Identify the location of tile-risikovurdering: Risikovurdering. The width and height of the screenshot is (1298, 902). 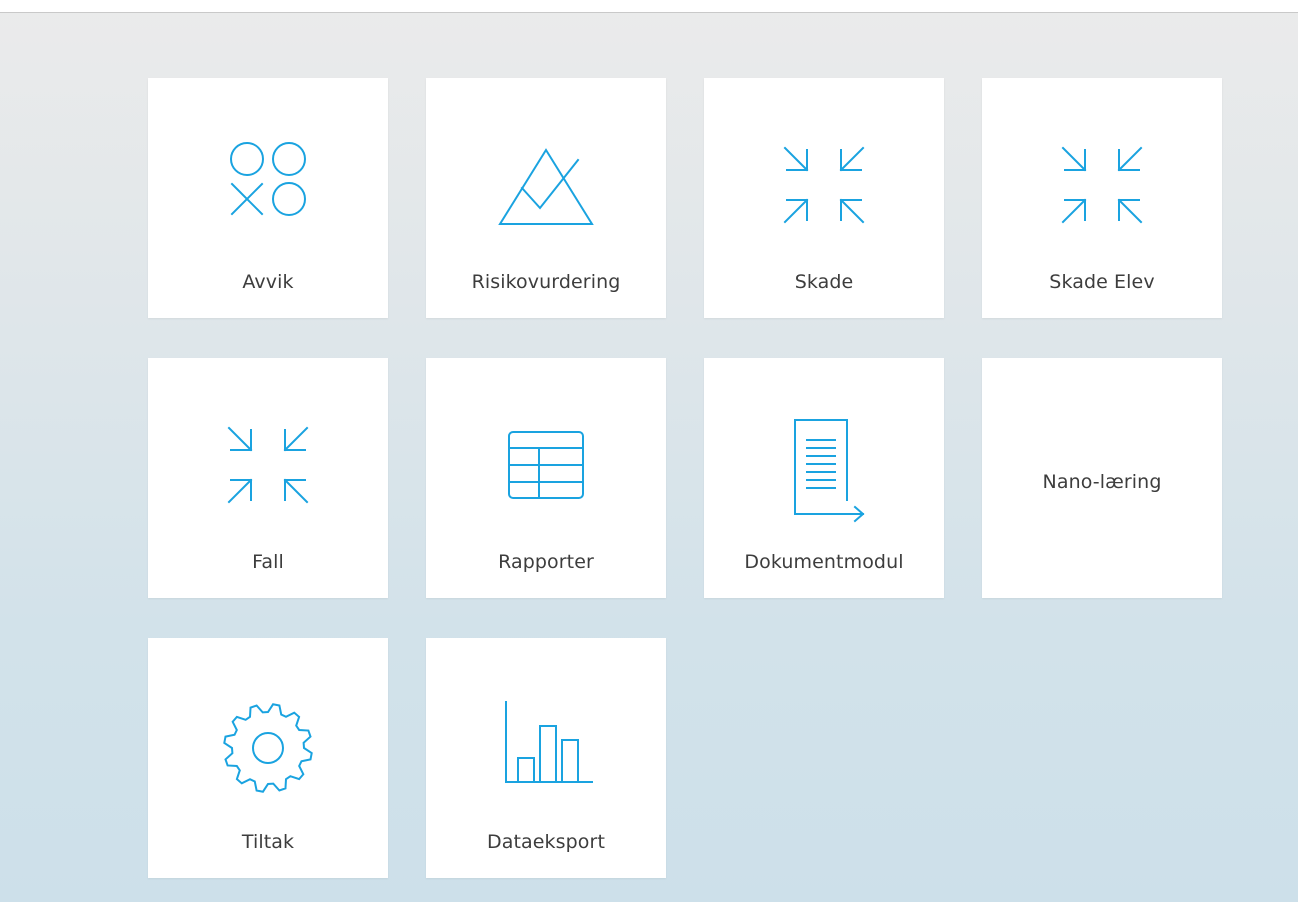
(546, 198).